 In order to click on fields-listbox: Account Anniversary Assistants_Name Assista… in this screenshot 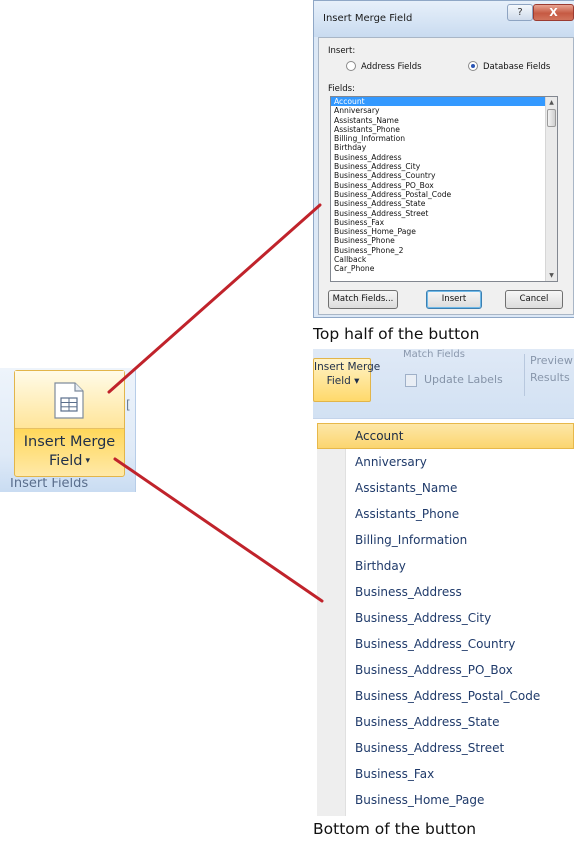, I will do `click(444, 189)`.